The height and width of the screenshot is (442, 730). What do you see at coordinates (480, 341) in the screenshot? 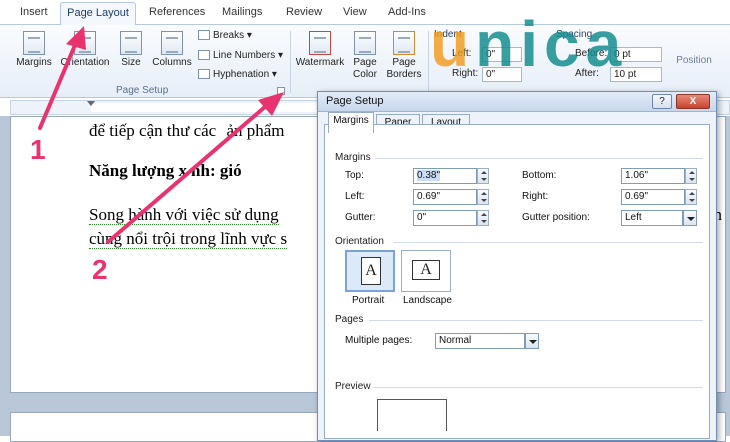
I see `multiple-pages-select: Normal` at bounding box center [480, 341].